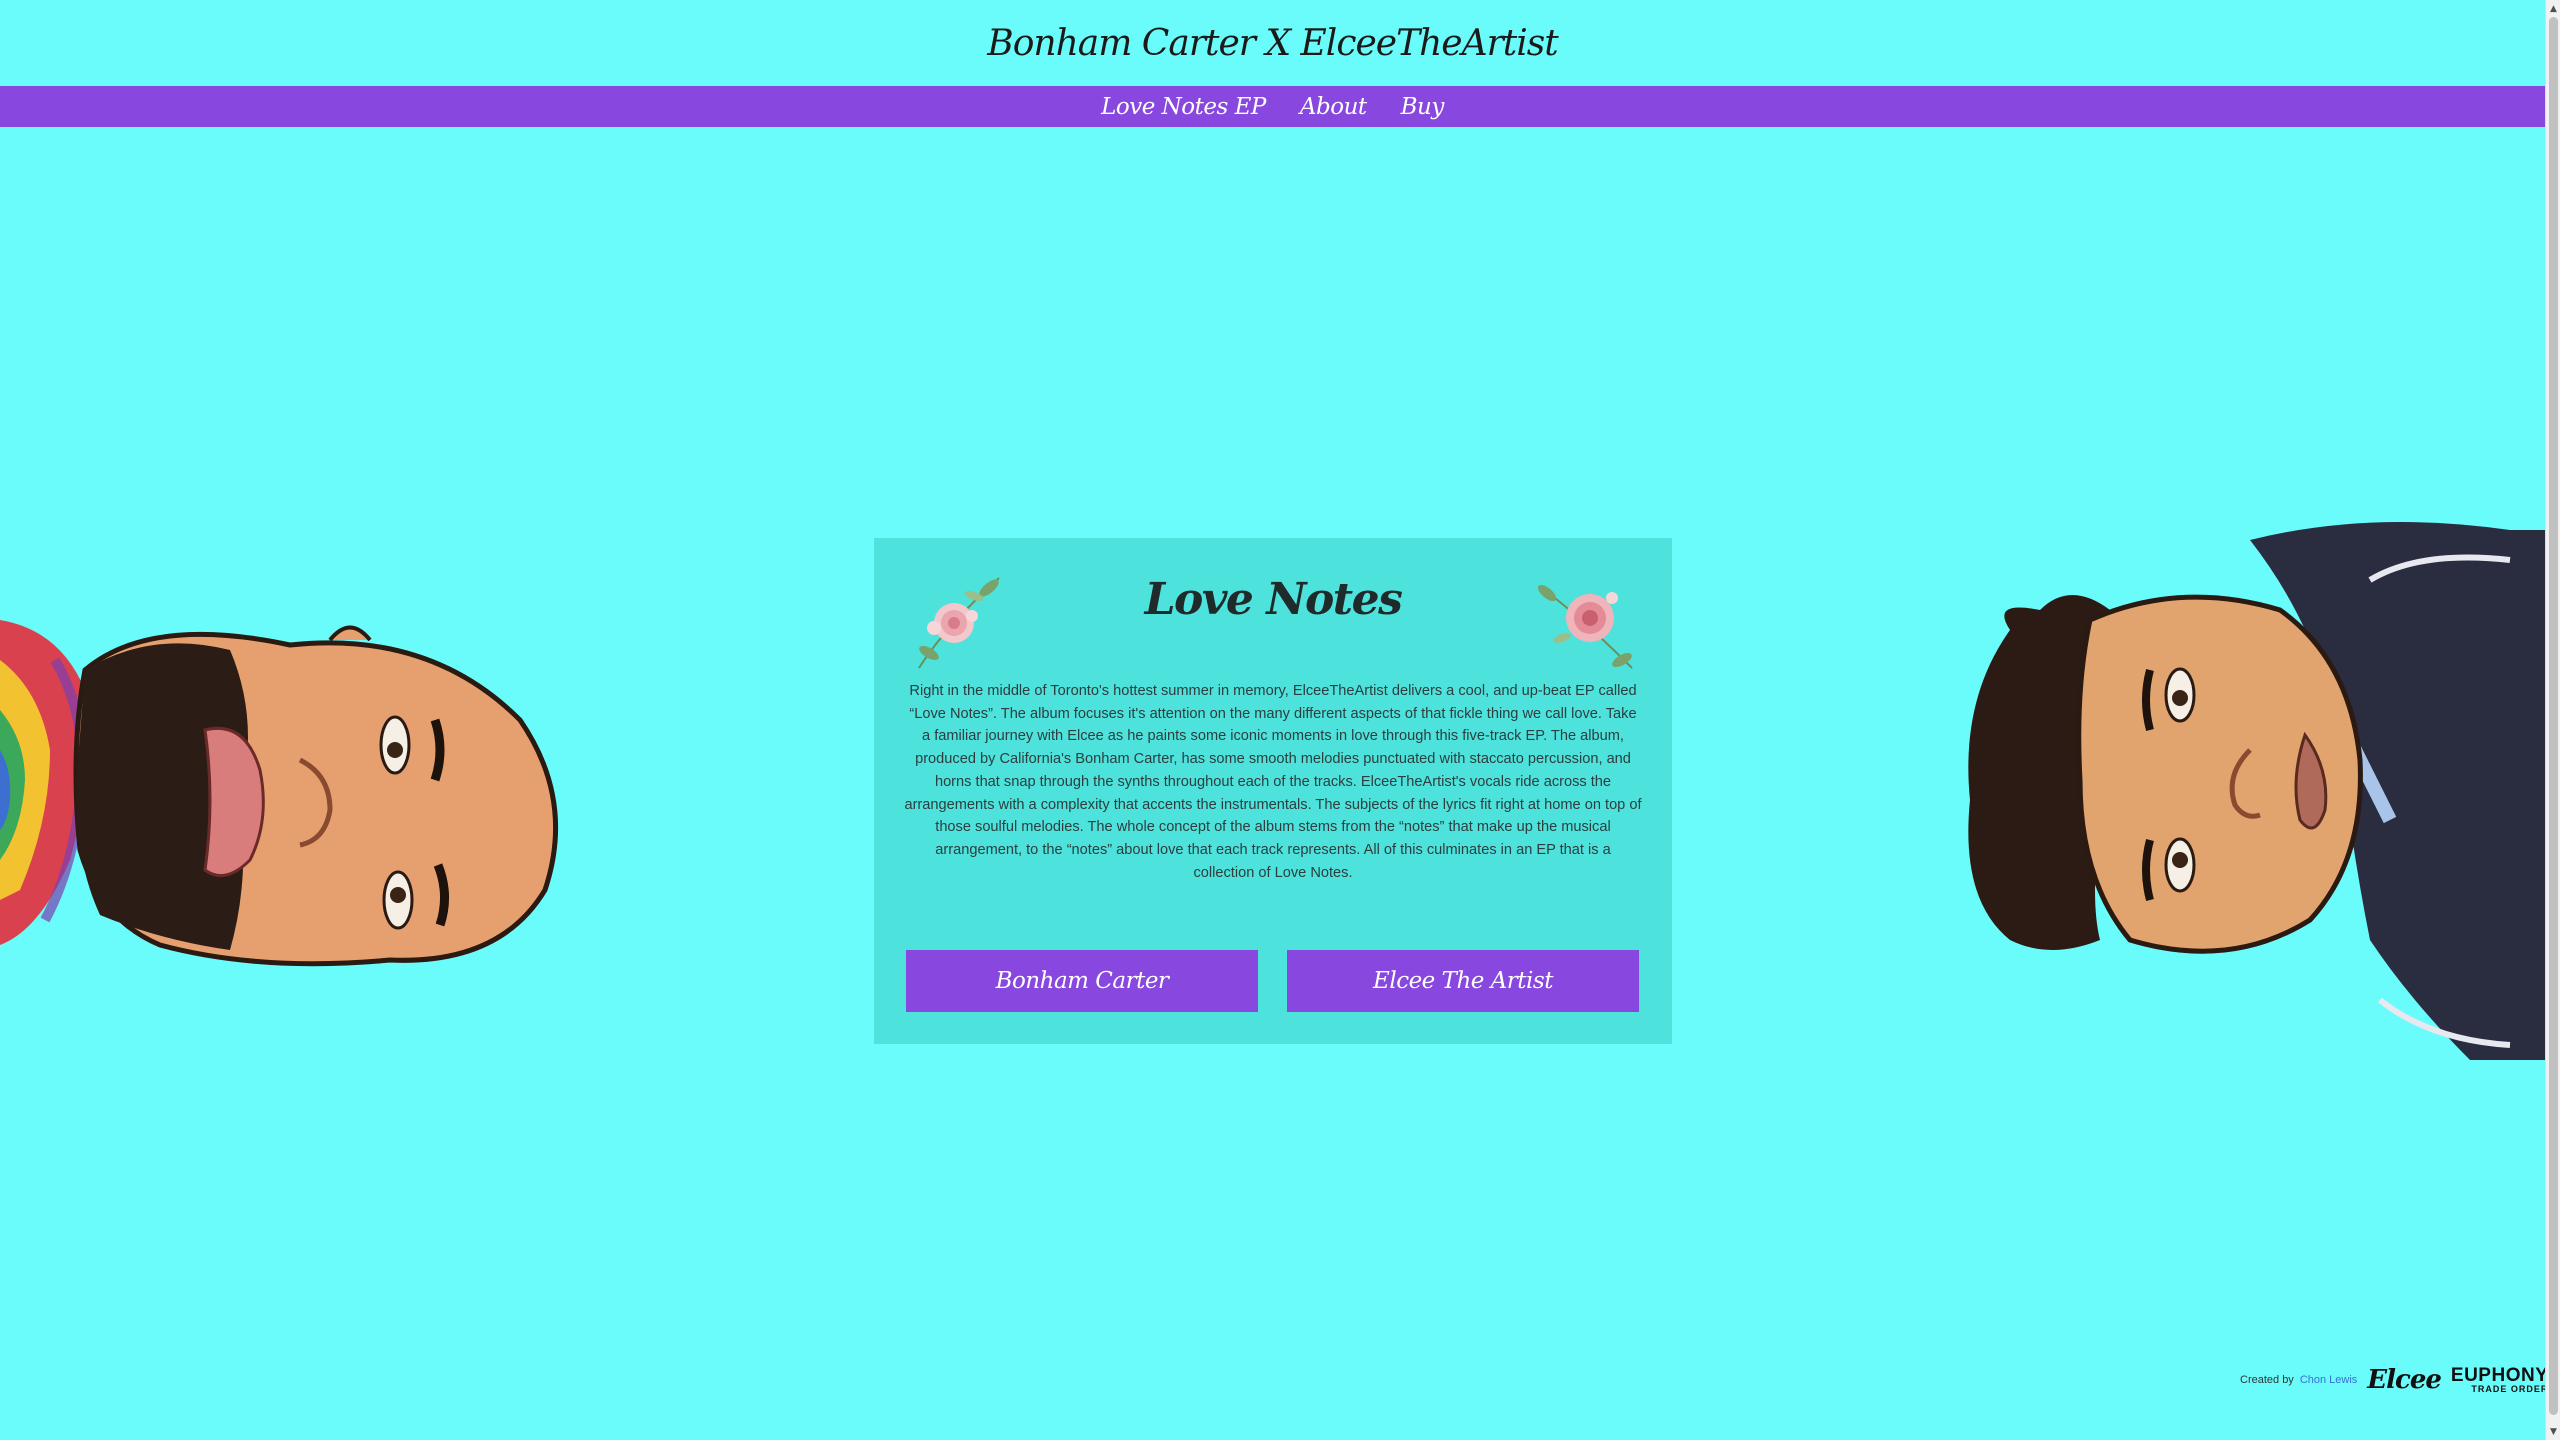  Describe the element at coordinates (1272, 106) in the screenshot. I see `main-nav: Love Notes EP About Buy` at that location.